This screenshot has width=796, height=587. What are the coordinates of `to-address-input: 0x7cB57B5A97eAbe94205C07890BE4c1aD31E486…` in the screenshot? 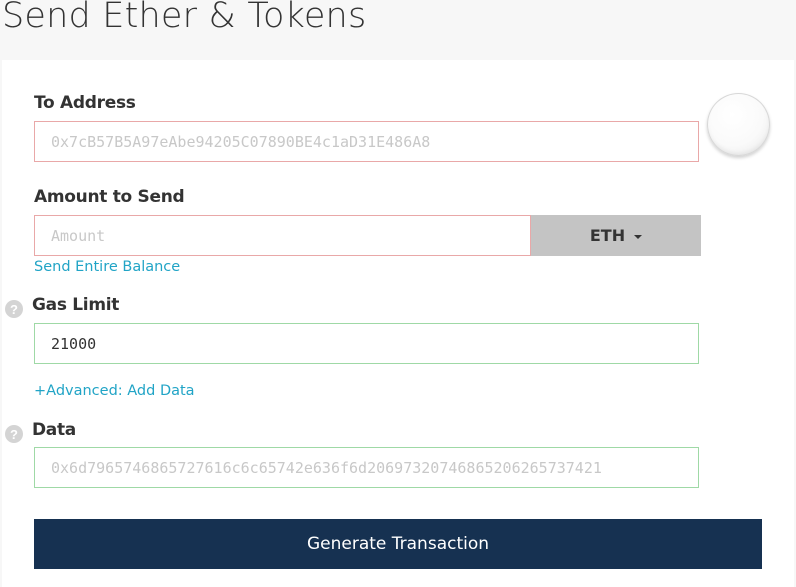 It's located at (366, 141).